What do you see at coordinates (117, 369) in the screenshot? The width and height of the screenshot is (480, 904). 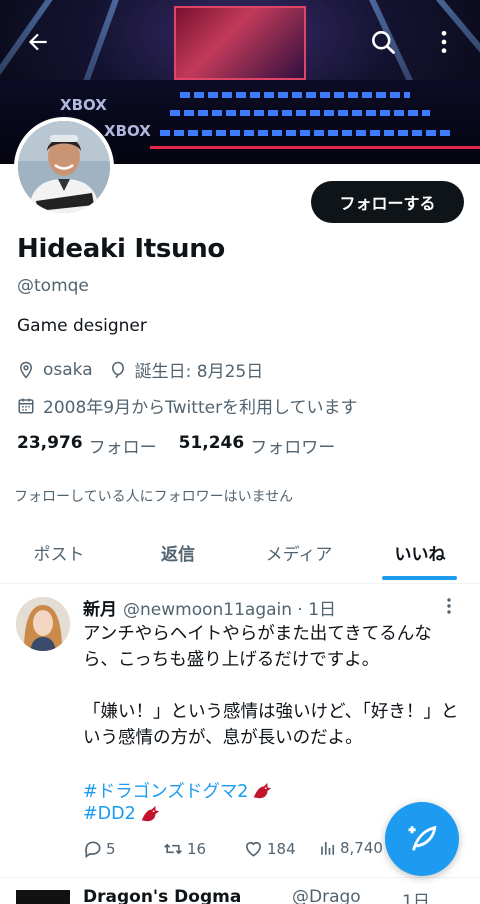 I see `balloon-icon` at bounding box center [117, 369].